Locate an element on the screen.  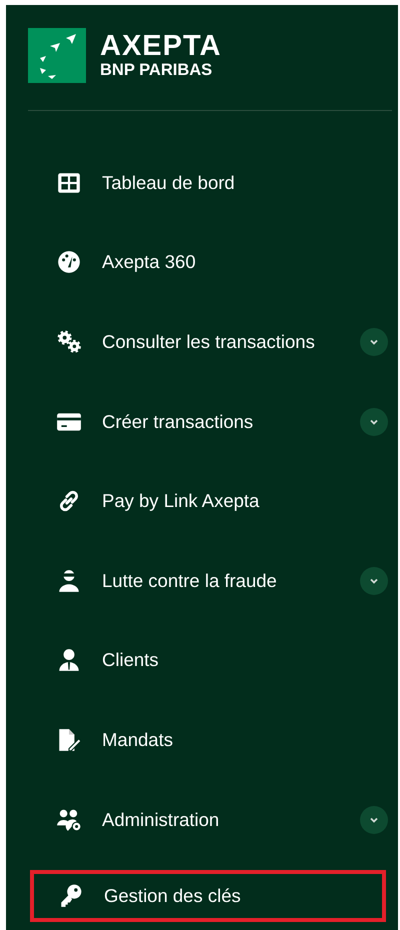
brand-name: AXEPTA is located at coordinates (161, 46).